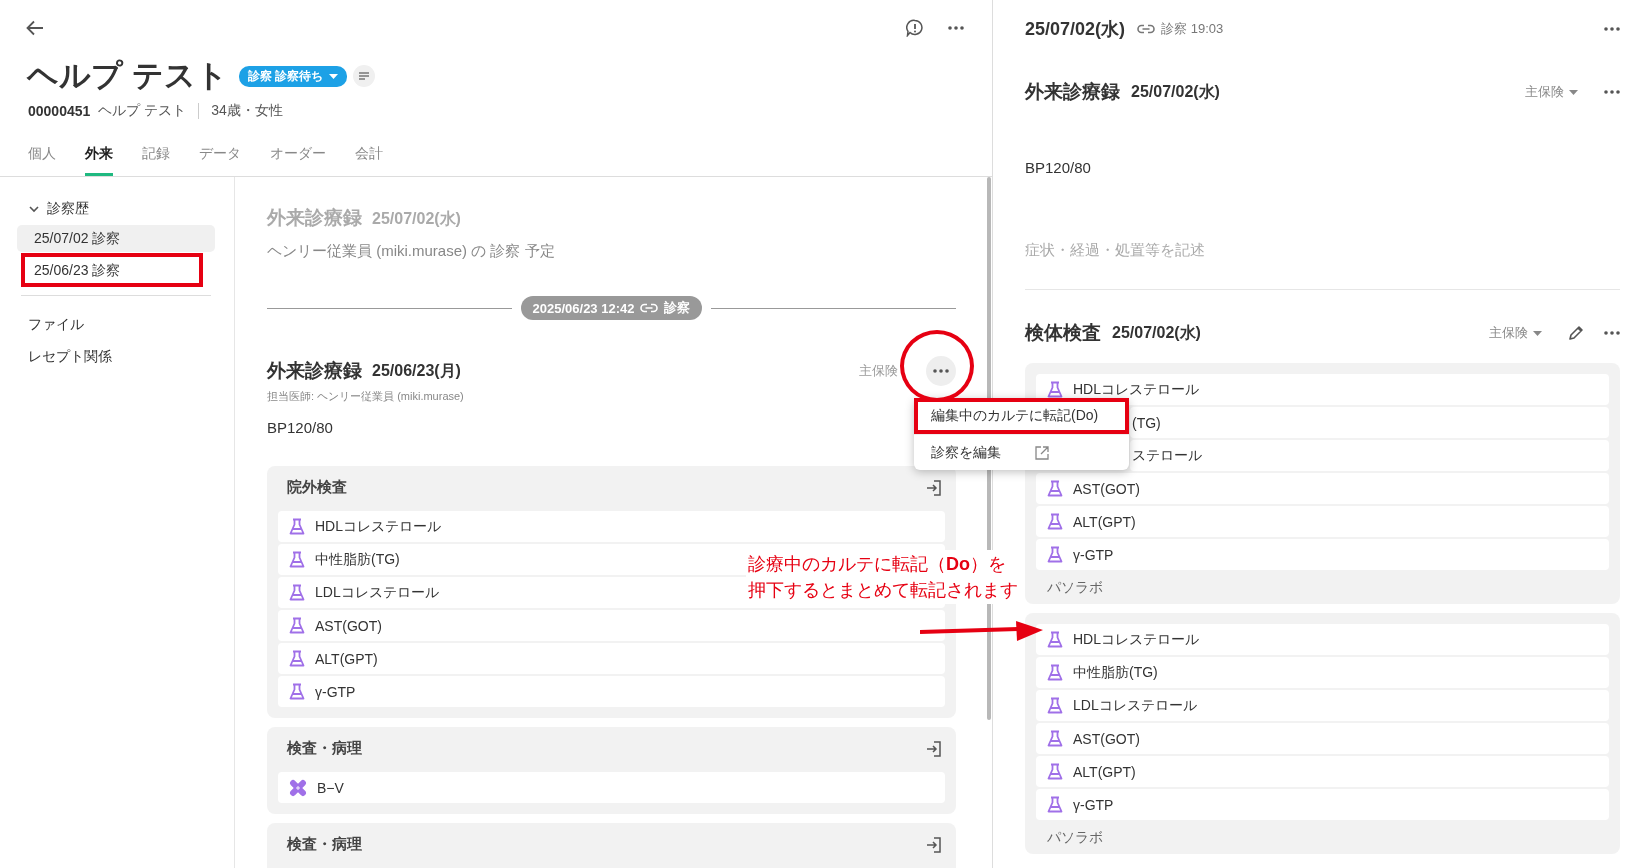 The width and height of the screenshot is (1649, 868). I want to click on pencil-icon, so click(1576, 333).